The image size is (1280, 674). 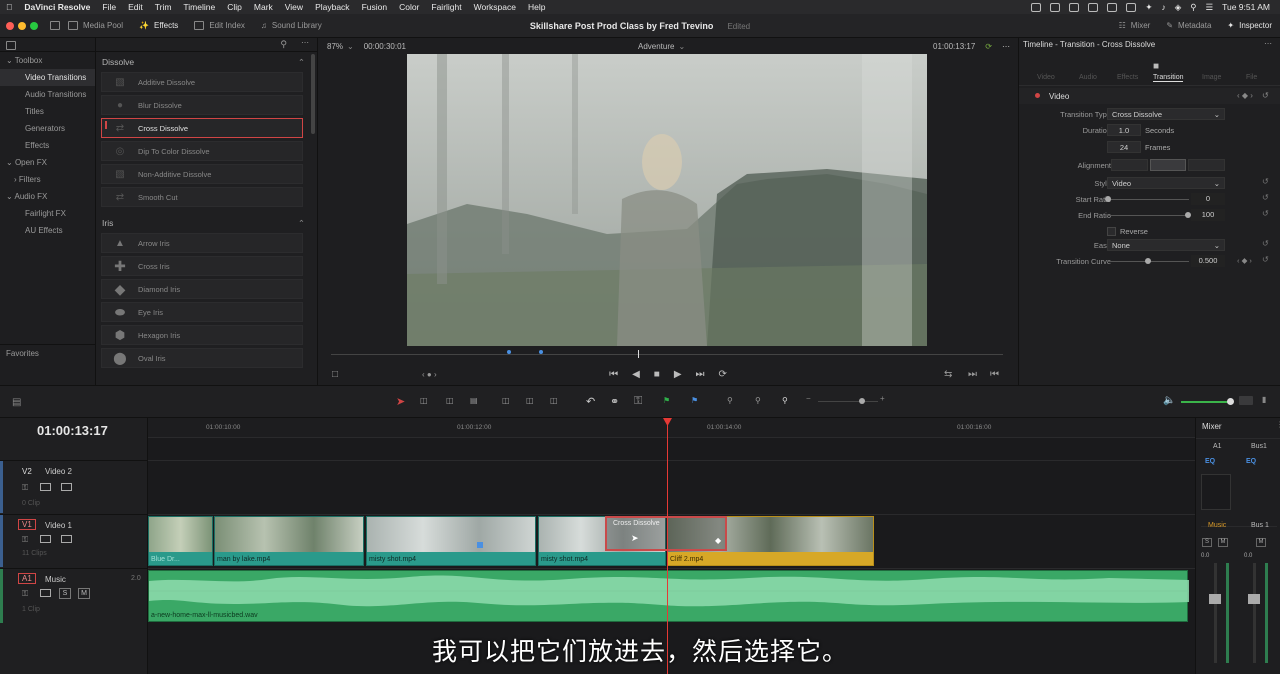 I want to click on effects-button: ✨ Effects, so click(x=158, y=26).